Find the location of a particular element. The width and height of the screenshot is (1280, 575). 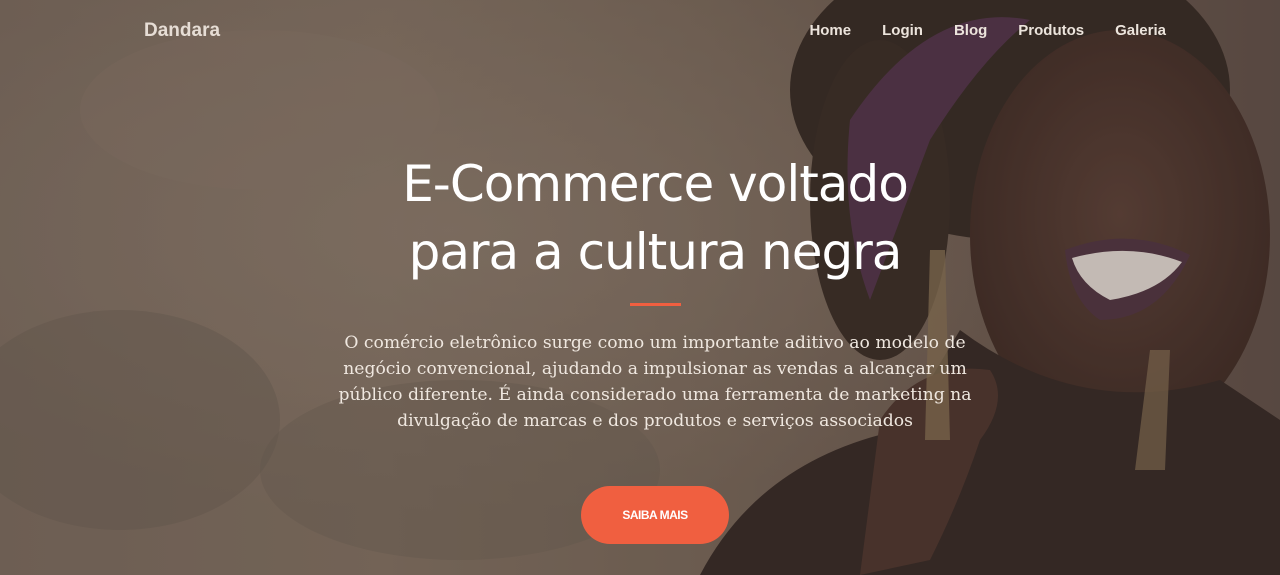

nav-link-produtos: Produtos is located at coordinates (1051, 30).